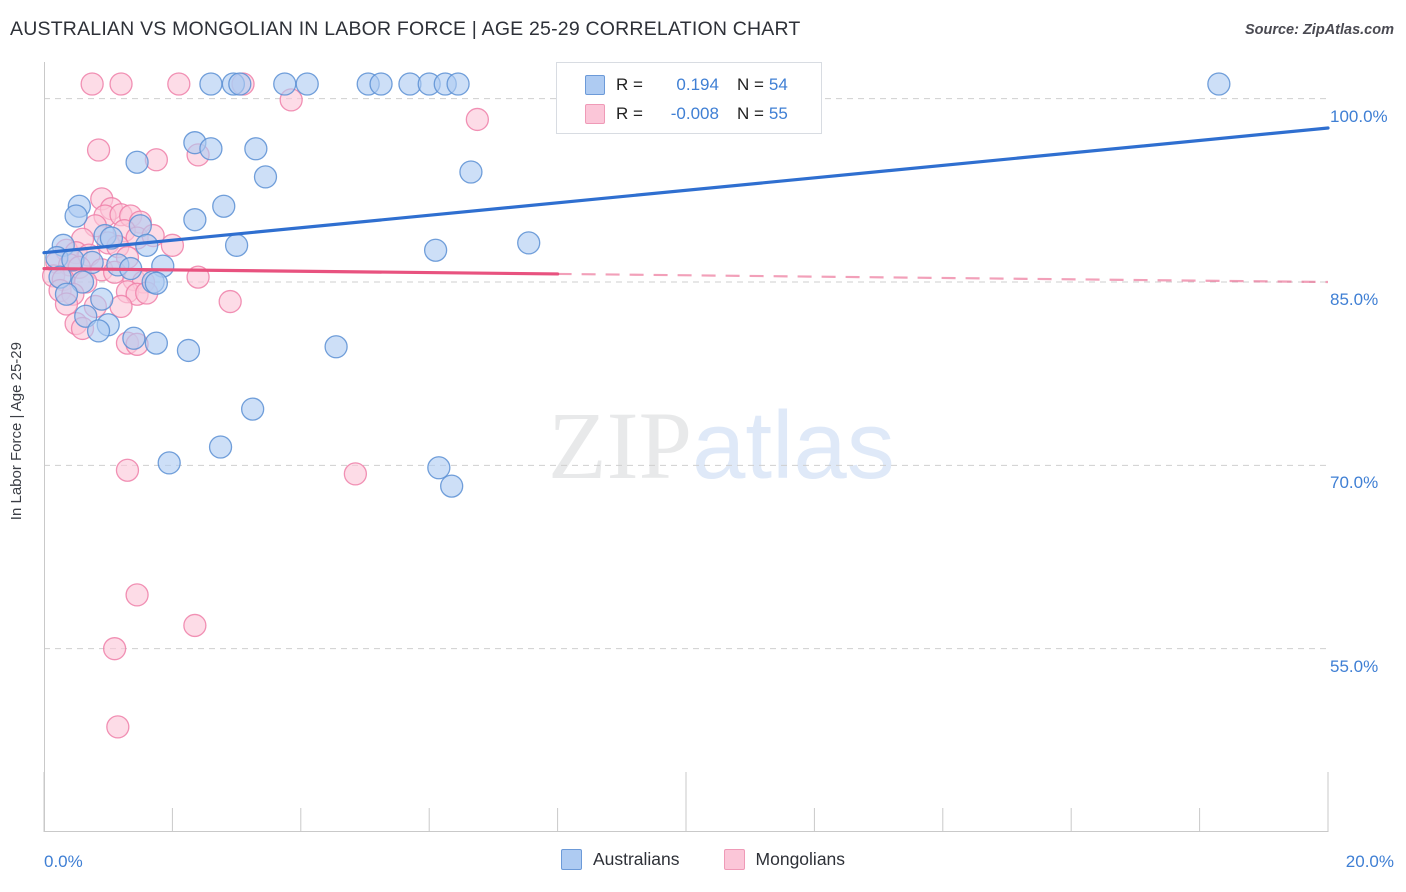  Describe the element at coordinates (636, 859) in the screenshot. I see `series-legend-label-australians: Australians` at that location.